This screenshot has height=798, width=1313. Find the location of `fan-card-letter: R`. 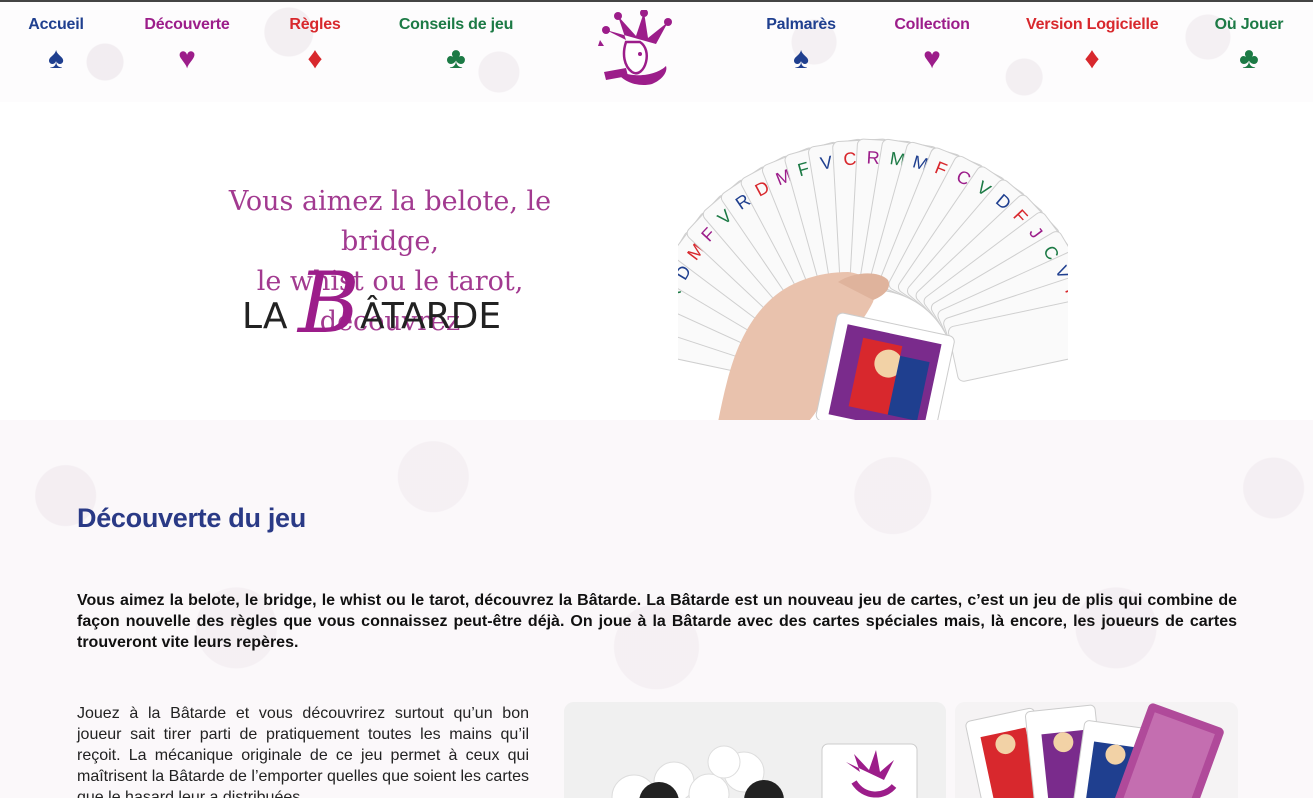

fan-card-letter: R is located at coordinates (873, 157).